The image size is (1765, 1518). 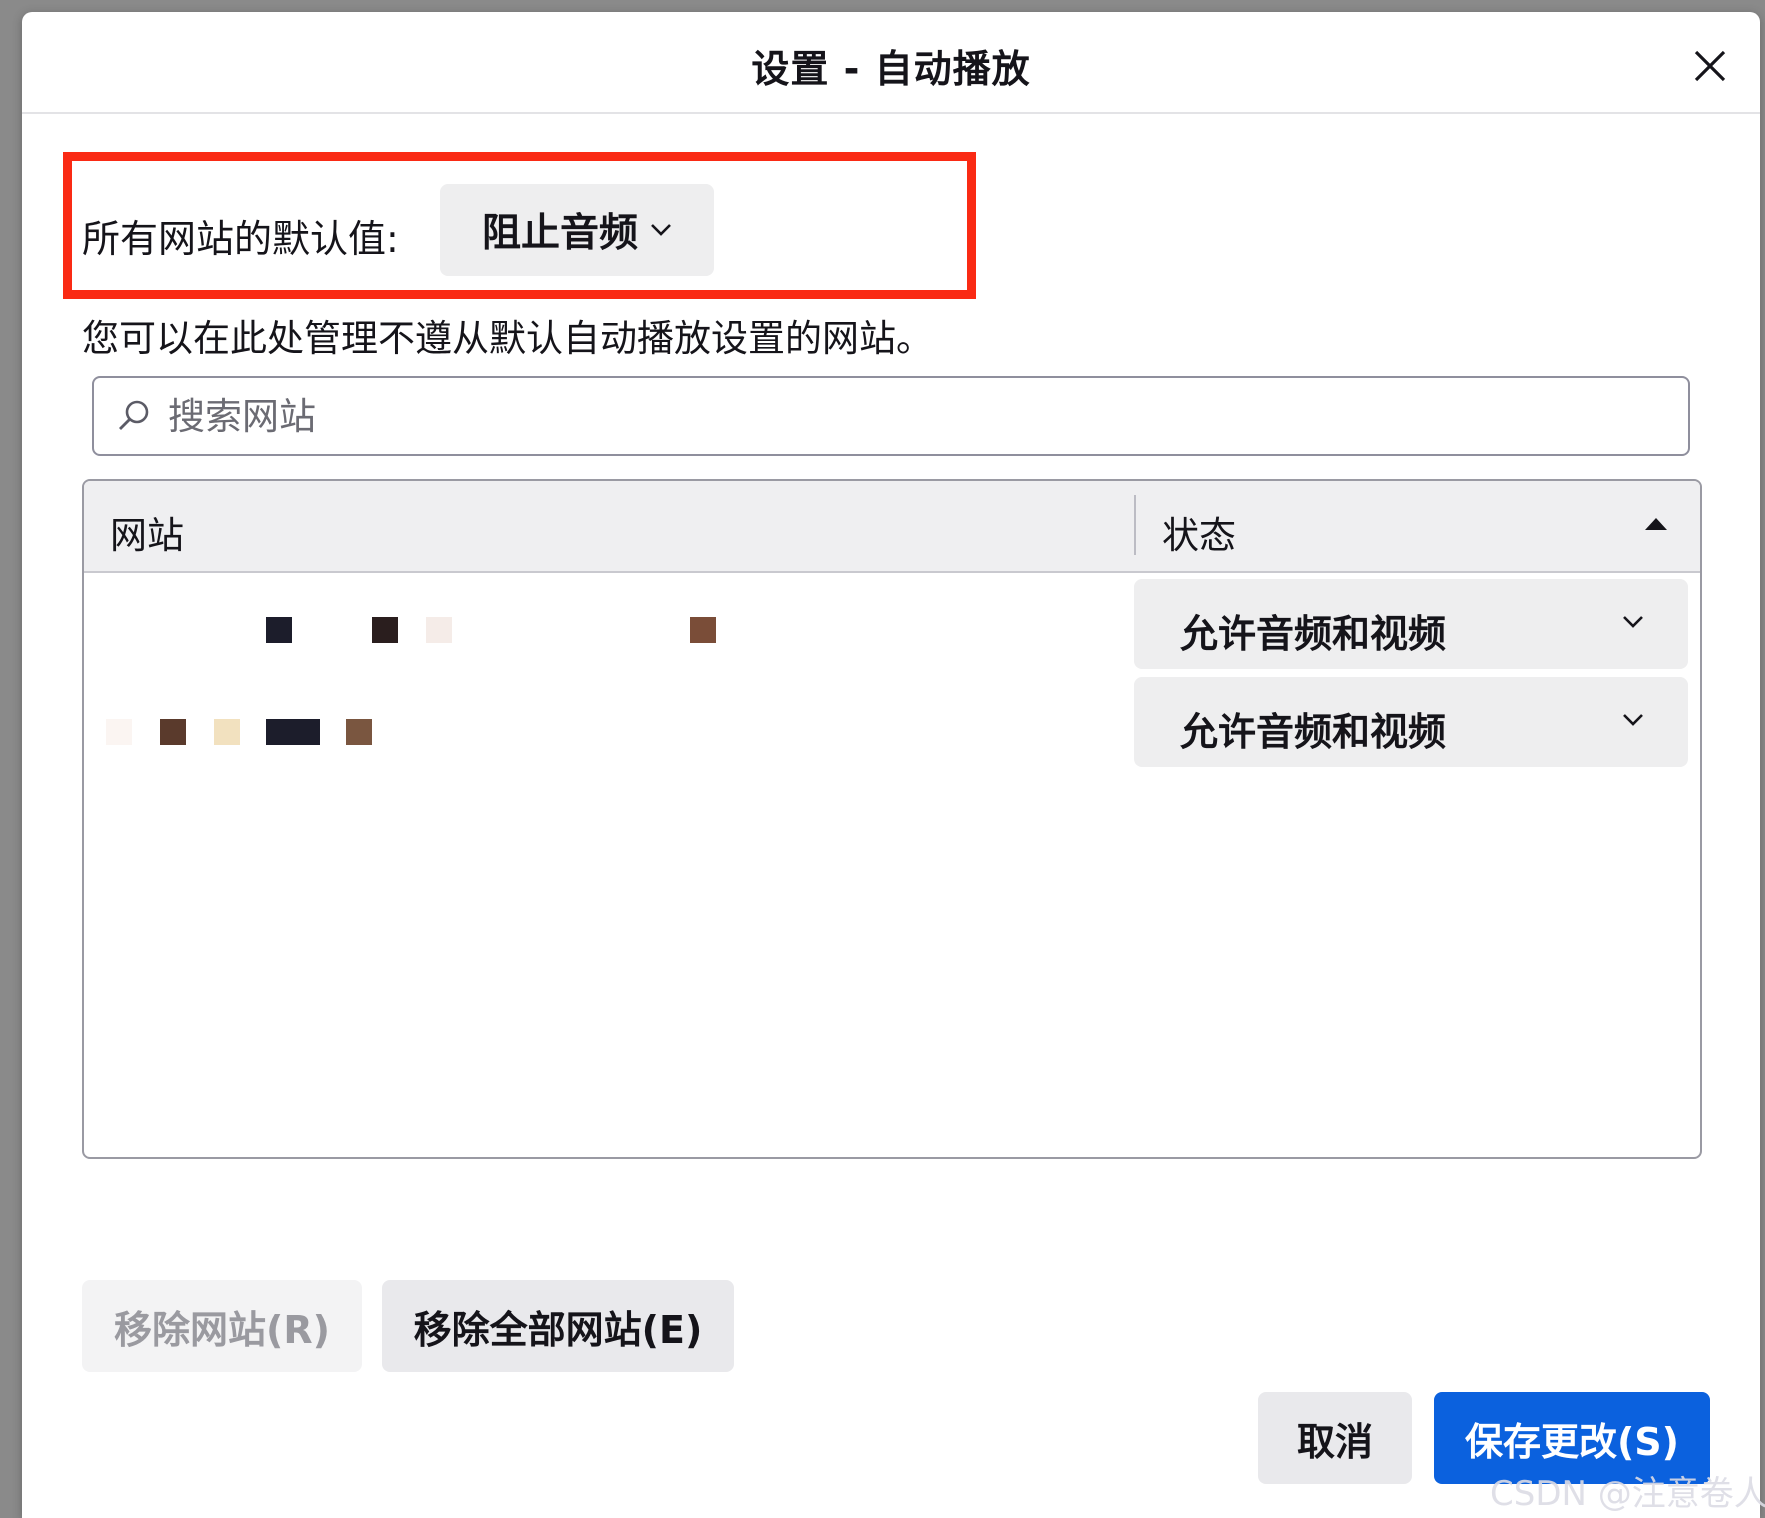 What do you see at coordinates (147, 532) in the screenshot?
I see `column-header-site: 网站` at bounding box center [147, 532].